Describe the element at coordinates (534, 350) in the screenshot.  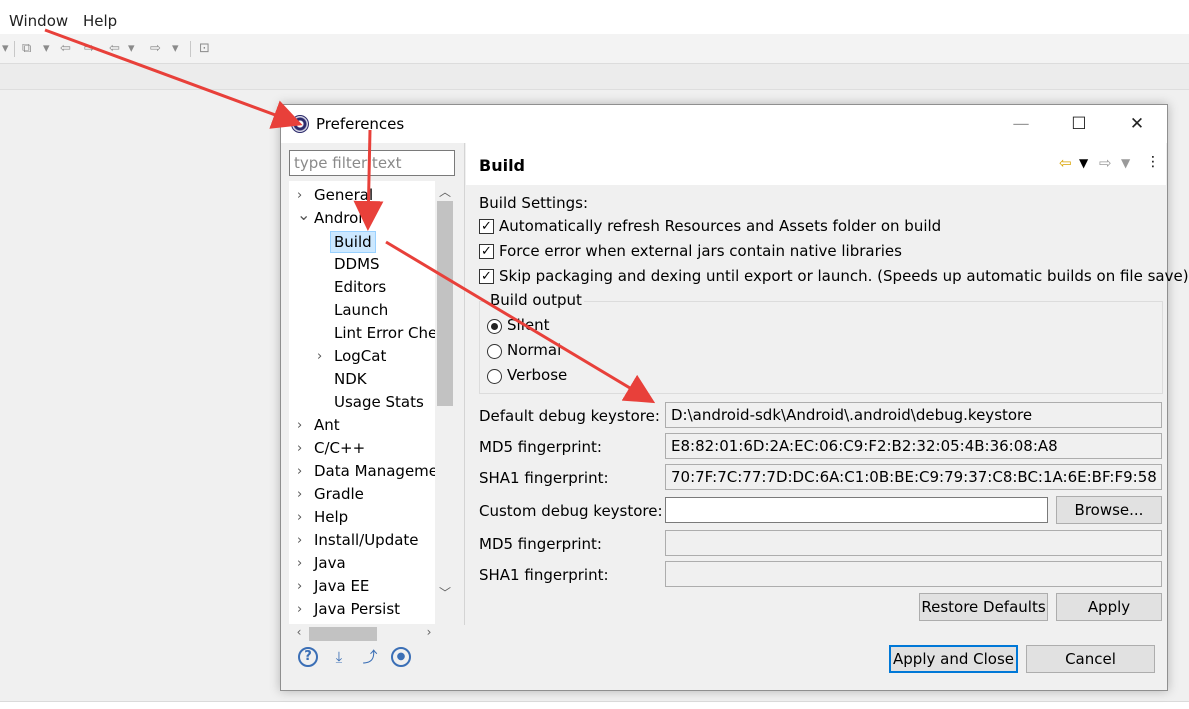
I see `radio-normal-label: Normal` at that location.